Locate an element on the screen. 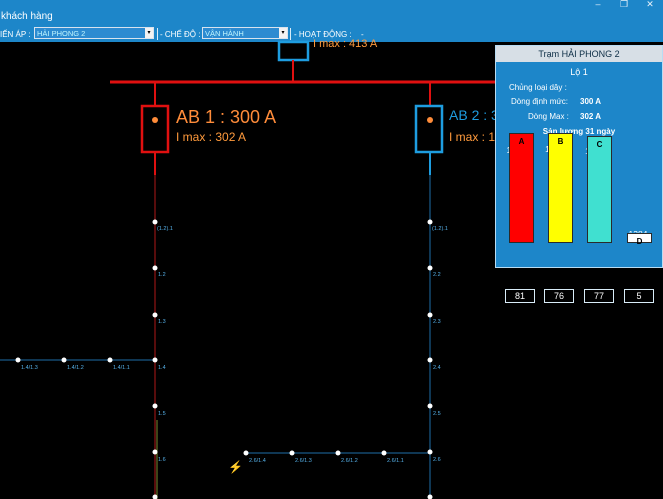  top-breaker is located at coordinates (293, 51).